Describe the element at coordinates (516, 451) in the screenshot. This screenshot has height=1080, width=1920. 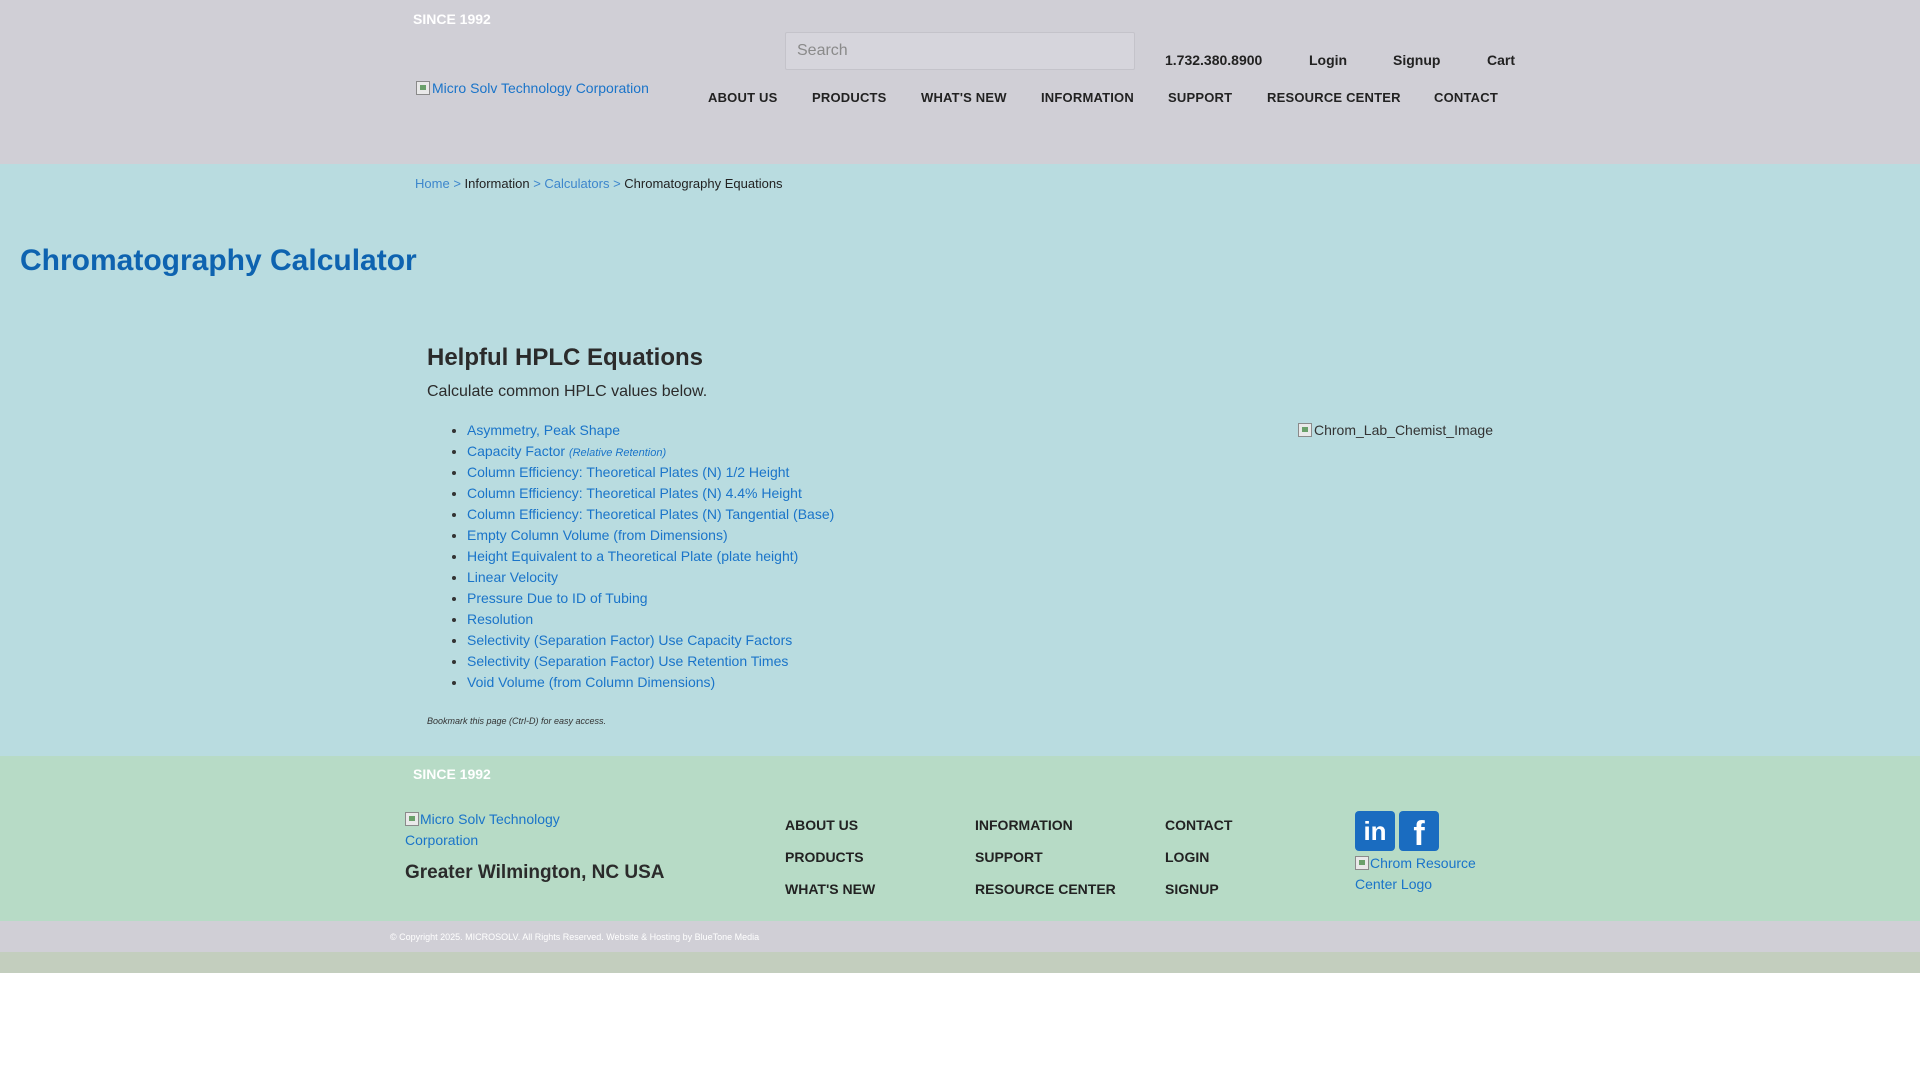
I see `calc-link-capacity-factor: Capacity Factor` at that location.